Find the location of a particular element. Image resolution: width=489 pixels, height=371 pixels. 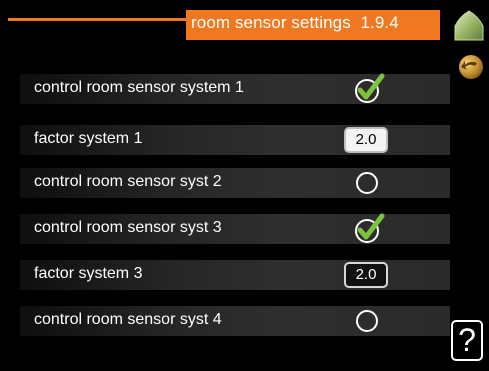

help-icon: ? is located at coordinates (467, 340).